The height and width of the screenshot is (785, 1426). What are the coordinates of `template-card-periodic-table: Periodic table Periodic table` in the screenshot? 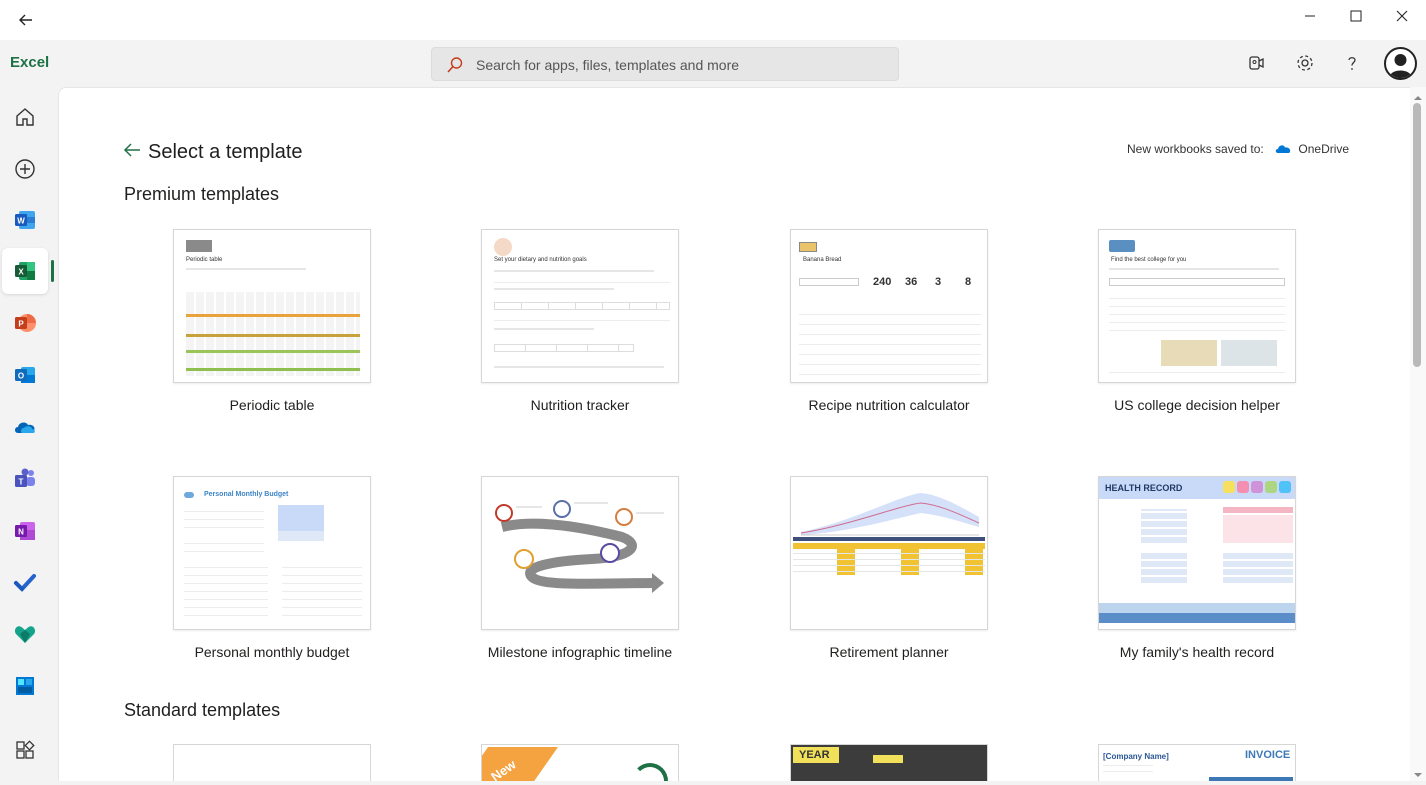 It's located at (272, 321).